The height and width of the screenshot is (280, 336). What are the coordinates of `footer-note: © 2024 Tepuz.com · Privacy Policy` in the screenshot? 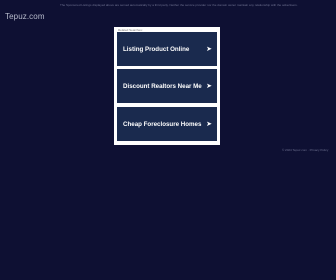 It's located at (305, 150).